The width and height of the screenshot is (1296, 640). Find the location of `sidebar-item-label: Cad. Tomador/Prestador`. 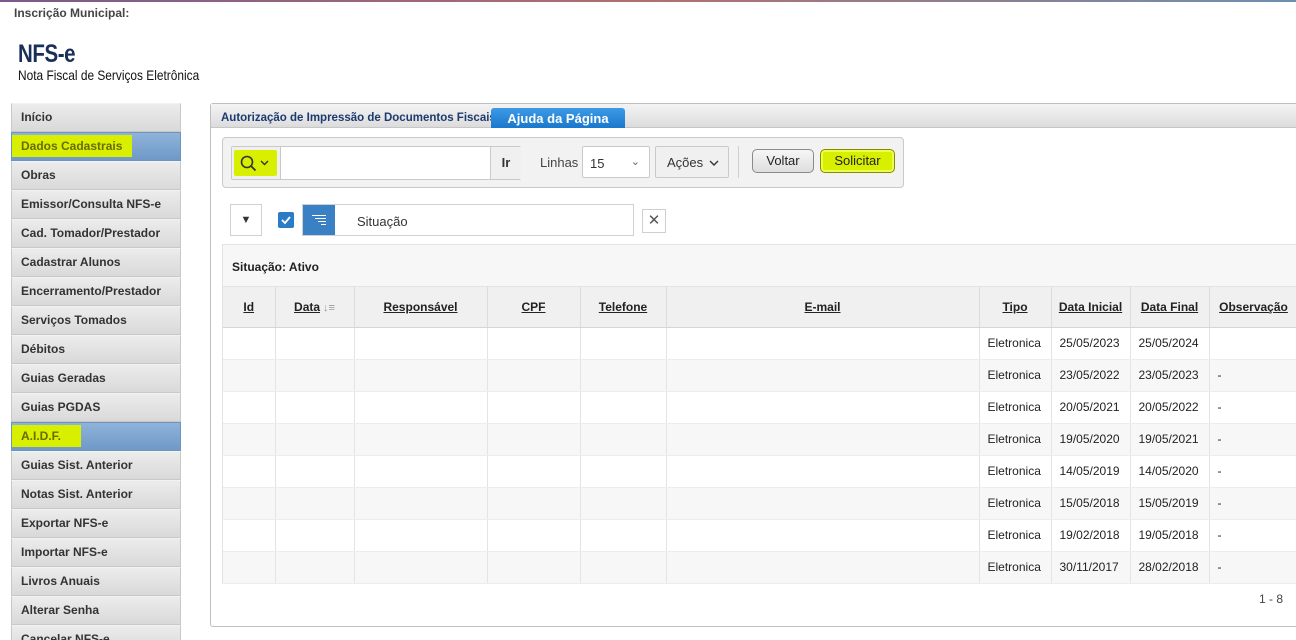

sidebar-item-label: Cad. Tomador/Prestador is located at coordinates (91, 233).